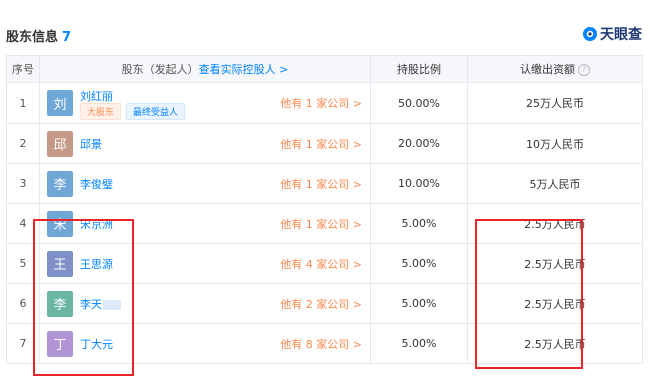 Image resolution: width=650 pixels, height=388 pixels. Describe the element at coordinates (419, 183) in the screenshot. I see `ratio-cell: 10.00%` at that location.